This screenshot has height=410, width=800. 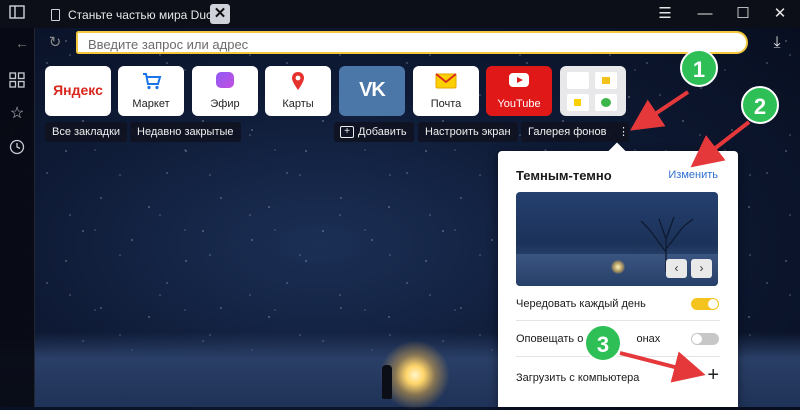 I want to click on tile-label: Почта, so click(x=446, y=104).